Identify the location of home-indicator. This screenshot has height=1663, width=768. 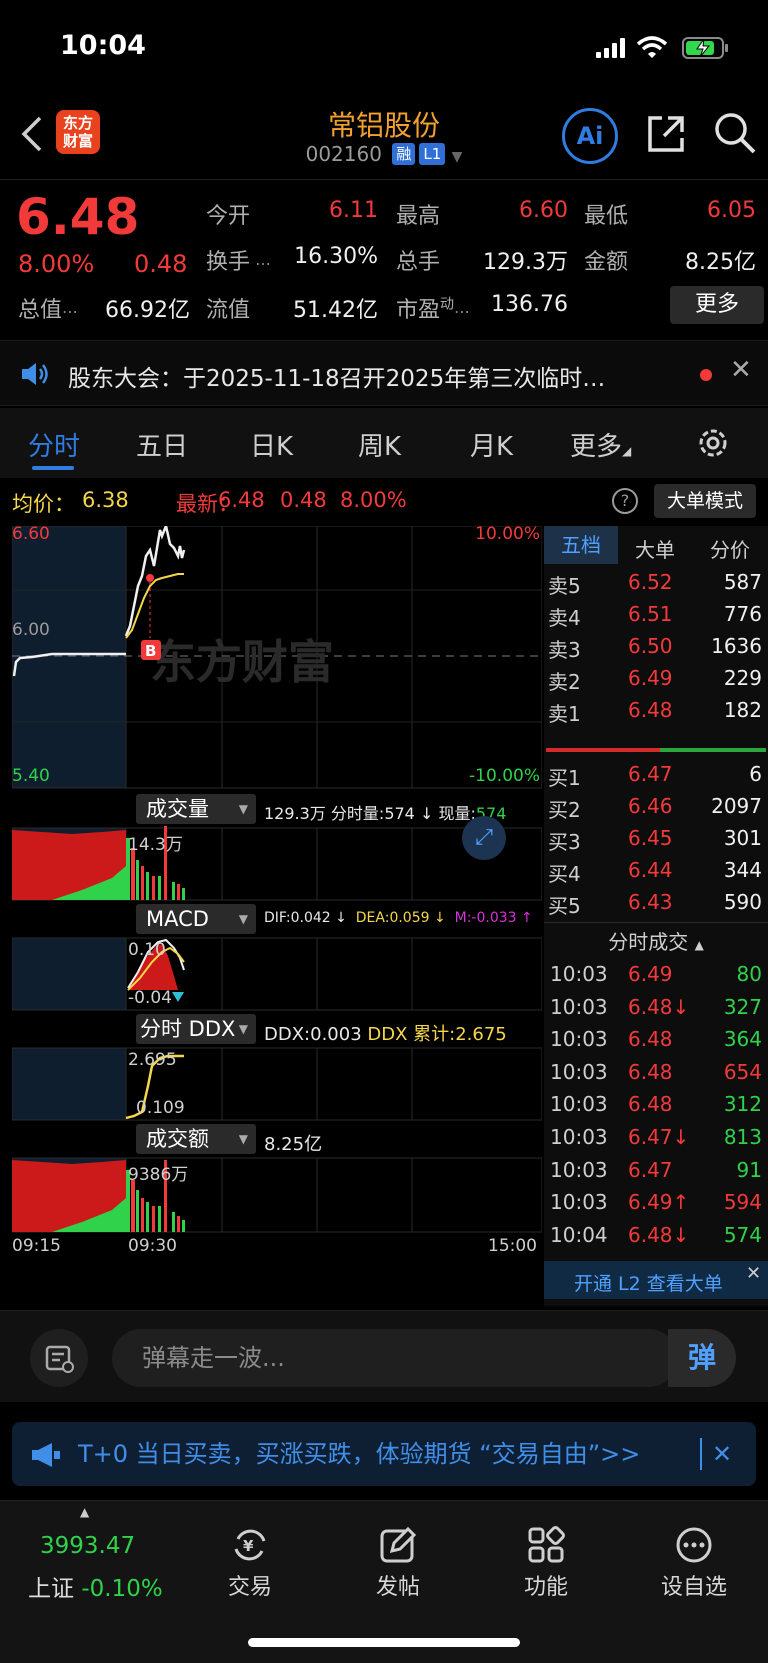
(384, 1642).